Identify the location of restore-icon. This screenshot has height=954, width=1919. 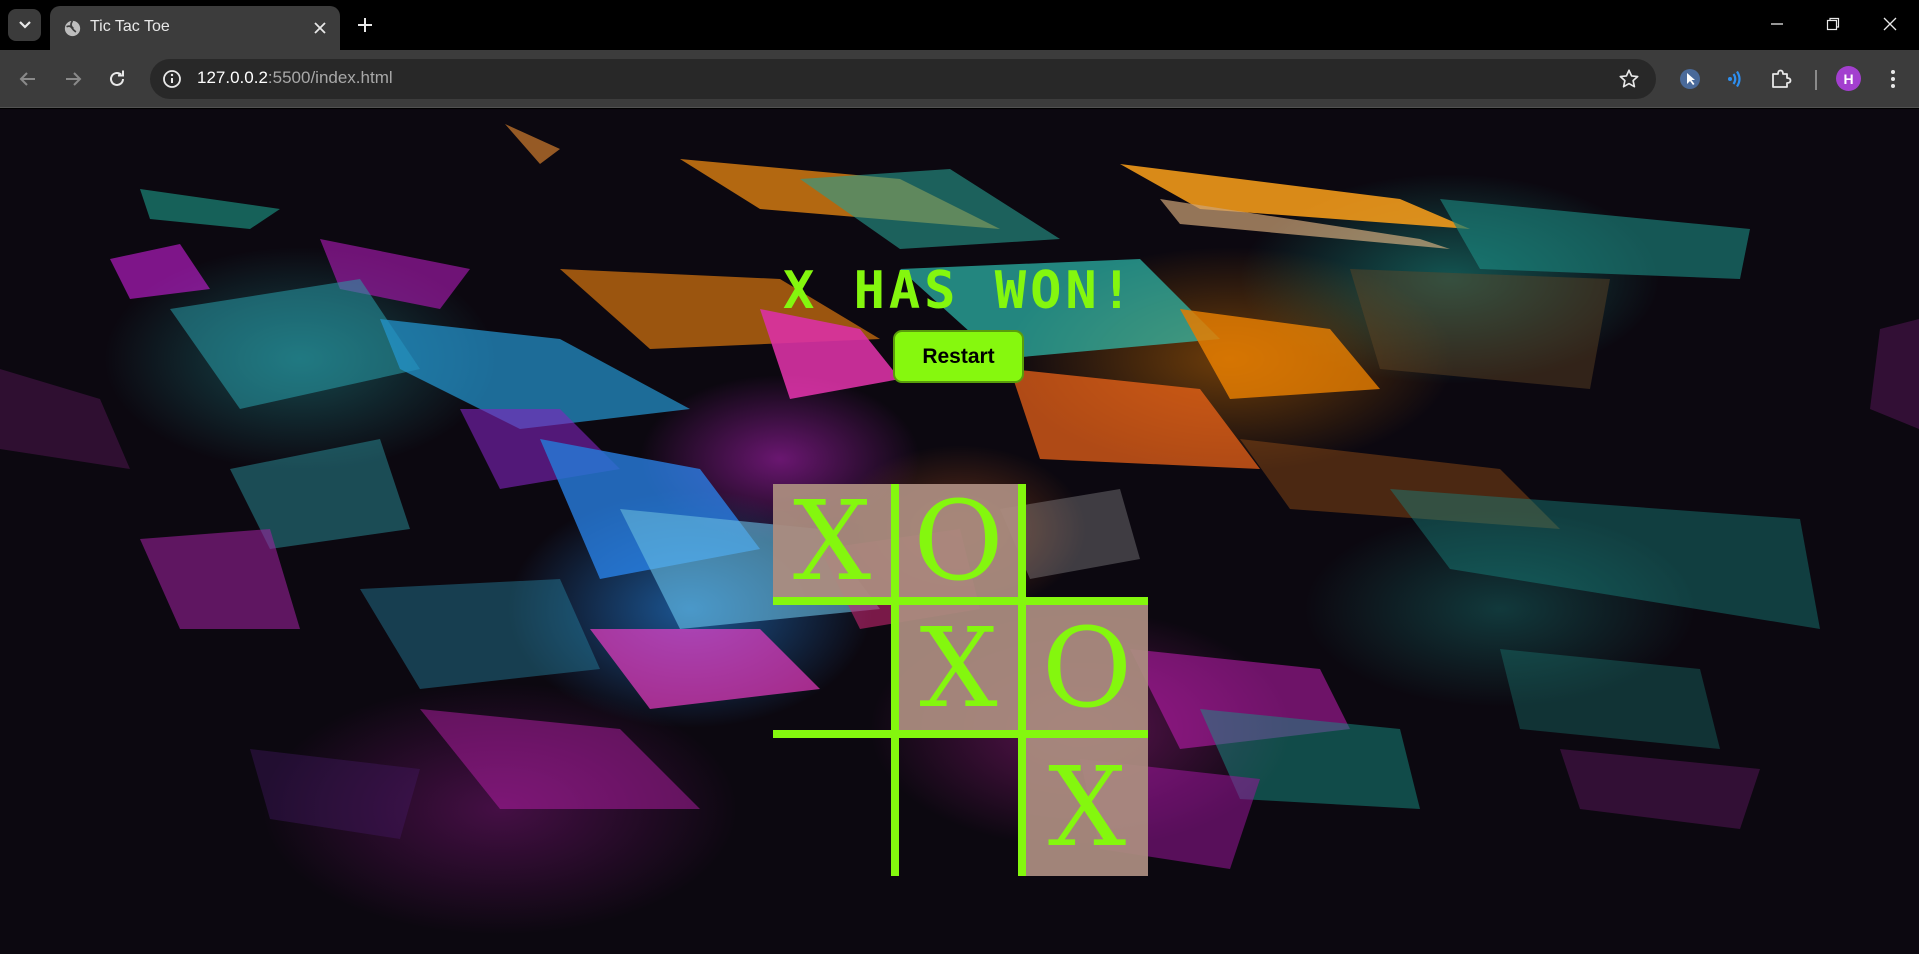
(1833, 24).